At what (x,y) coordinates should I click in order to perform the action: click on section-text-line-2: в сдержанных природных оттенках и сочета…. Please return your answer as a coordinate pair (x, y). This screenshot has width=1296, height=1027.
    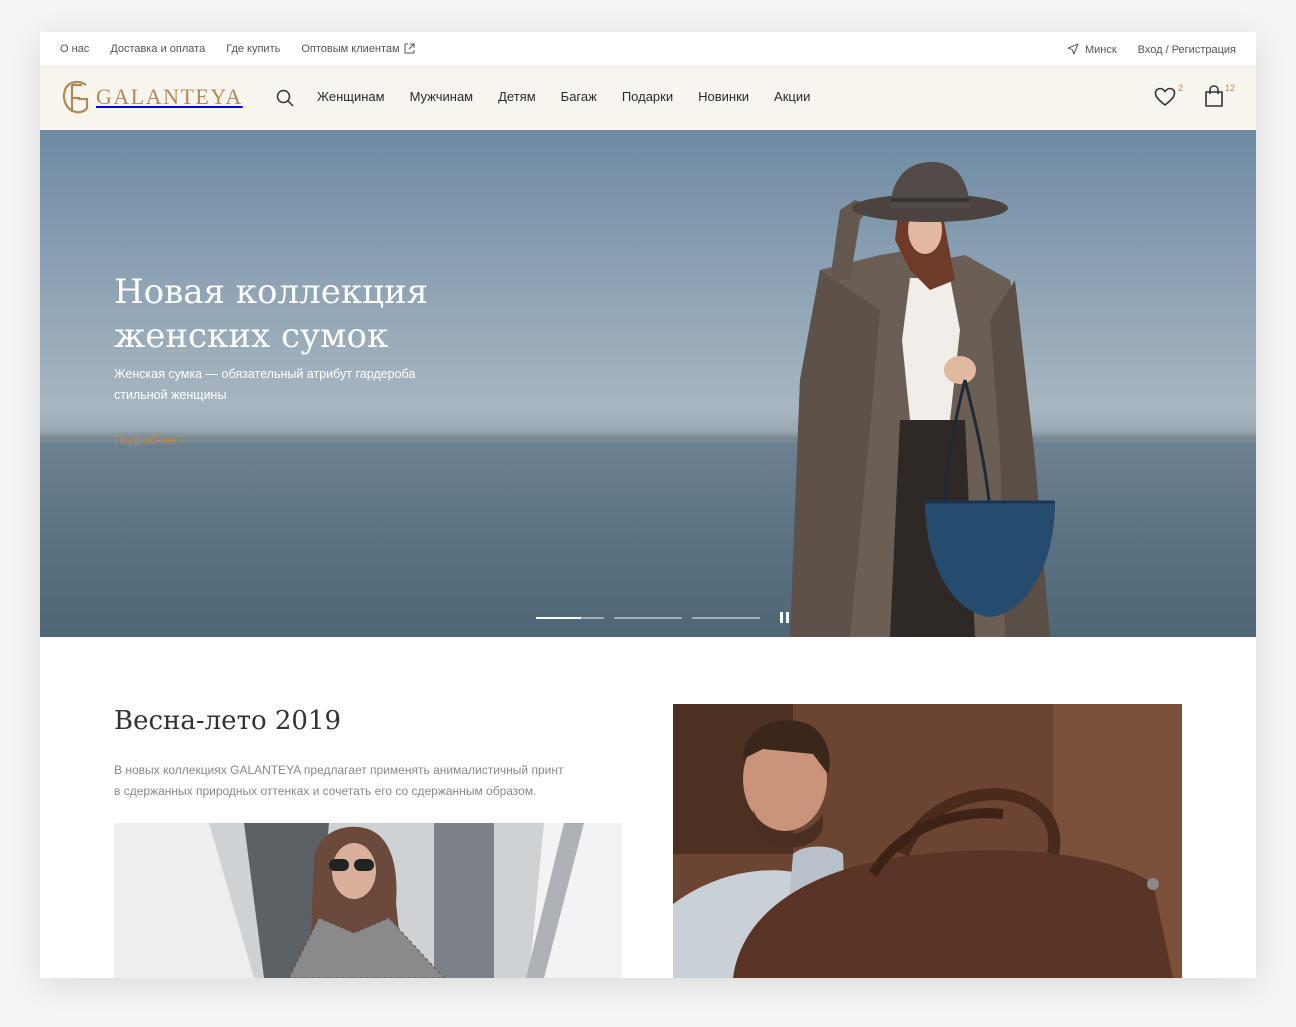
    Looking at the image, I should click on (325, 791).